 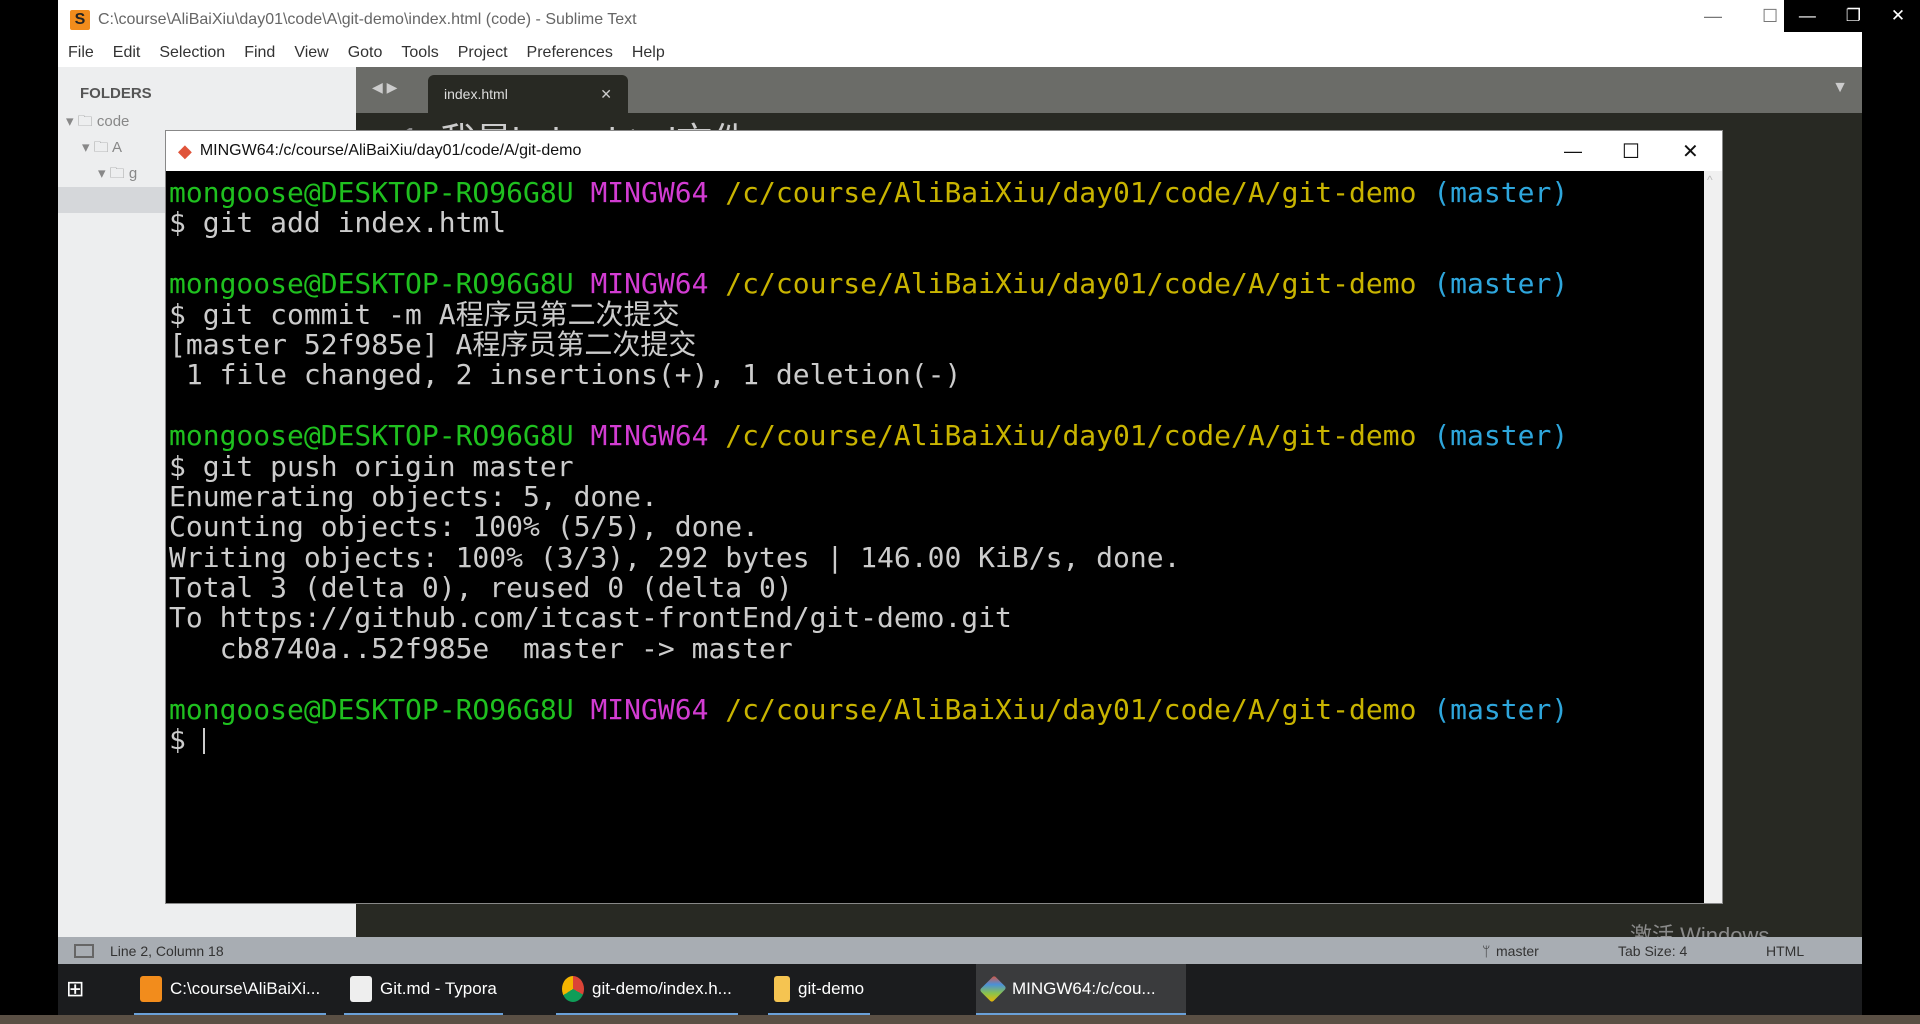 I want to click on sublime-logo-icon: S, so click(x=80, y=19).